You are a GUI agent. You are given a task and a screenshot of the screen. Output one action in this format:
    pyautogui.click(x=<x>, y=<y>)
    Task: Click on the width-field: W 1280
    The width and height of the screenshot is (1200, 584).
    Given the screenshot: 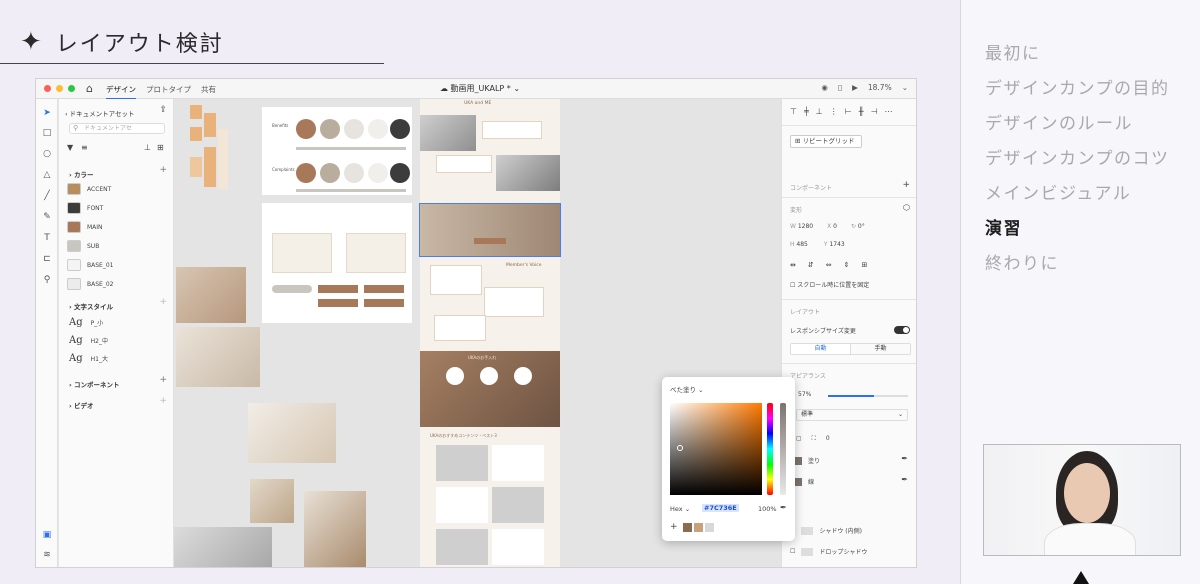 What is the action you would take?
    pyautogui.click(x=801, y=226)
    